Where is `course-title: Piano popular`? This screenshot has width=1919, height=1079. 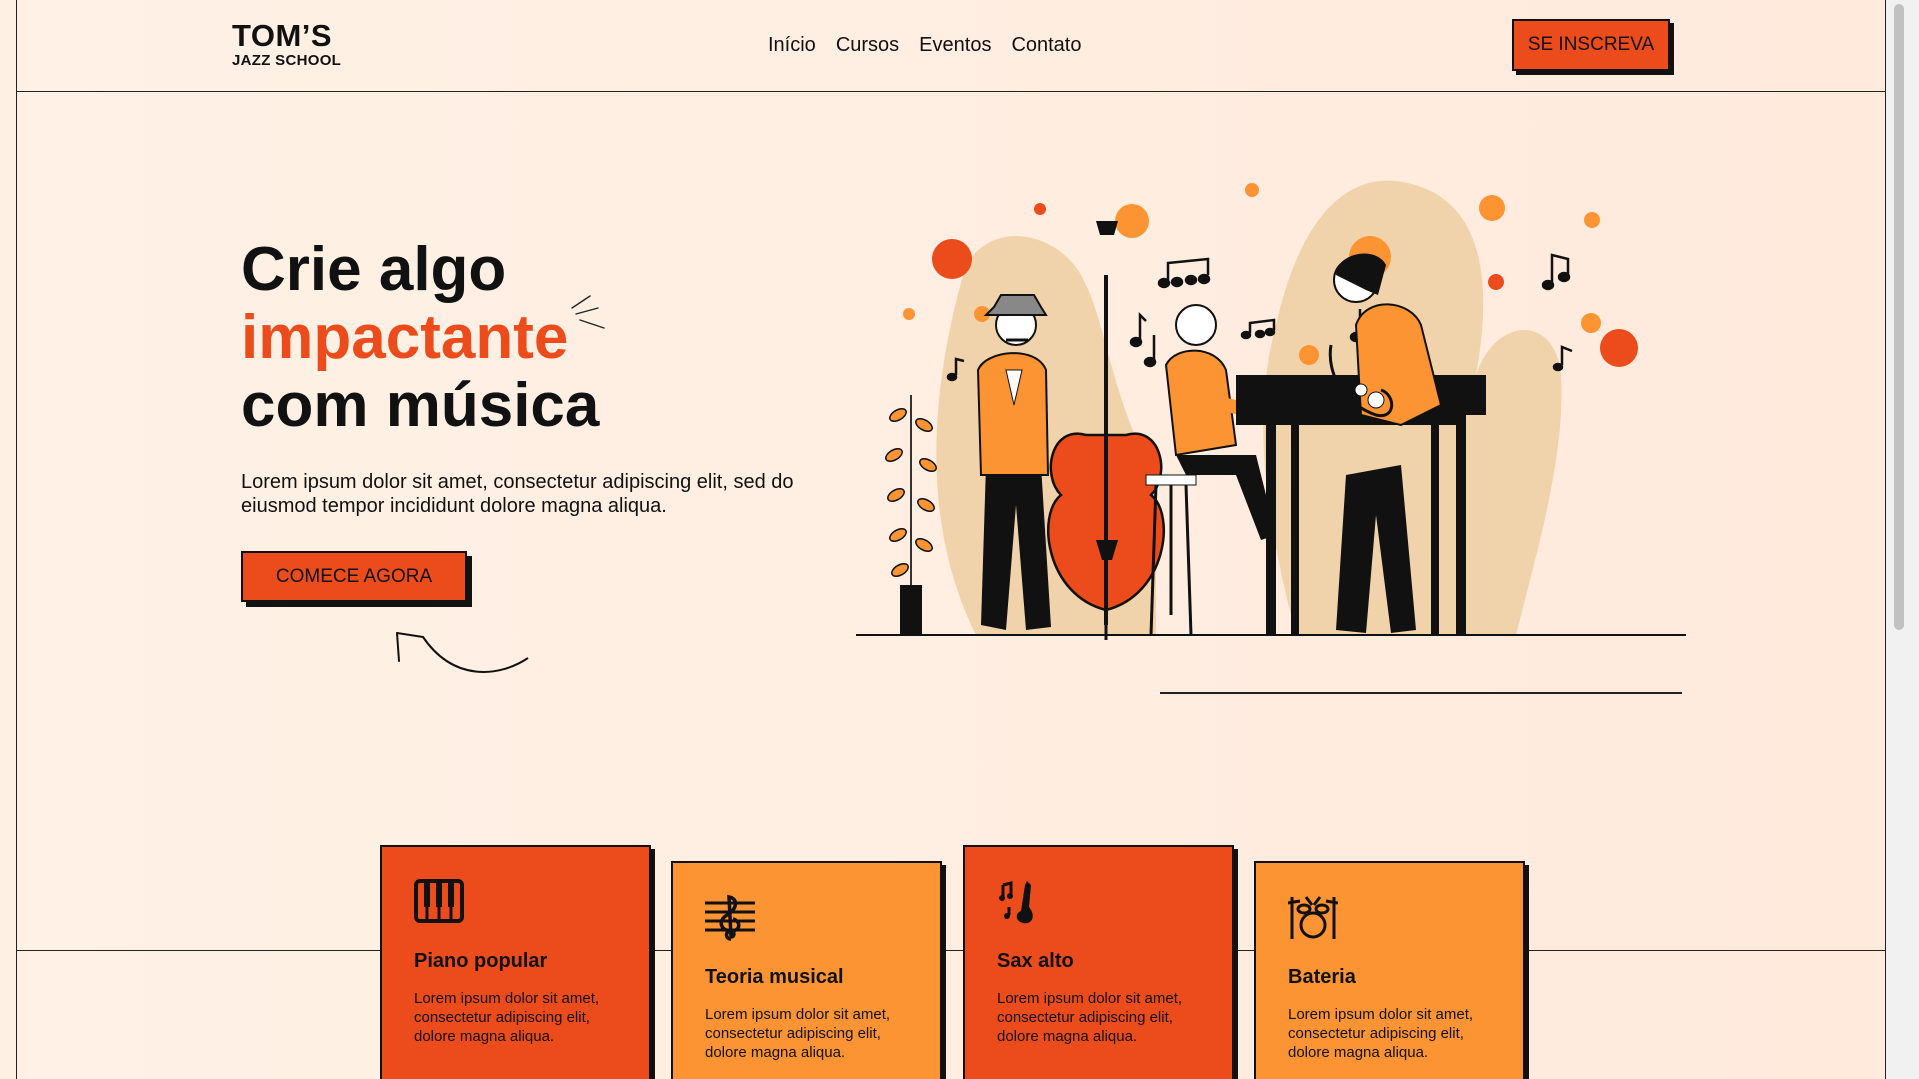 course-title: Piano popular is located at coordinates (481, 961).